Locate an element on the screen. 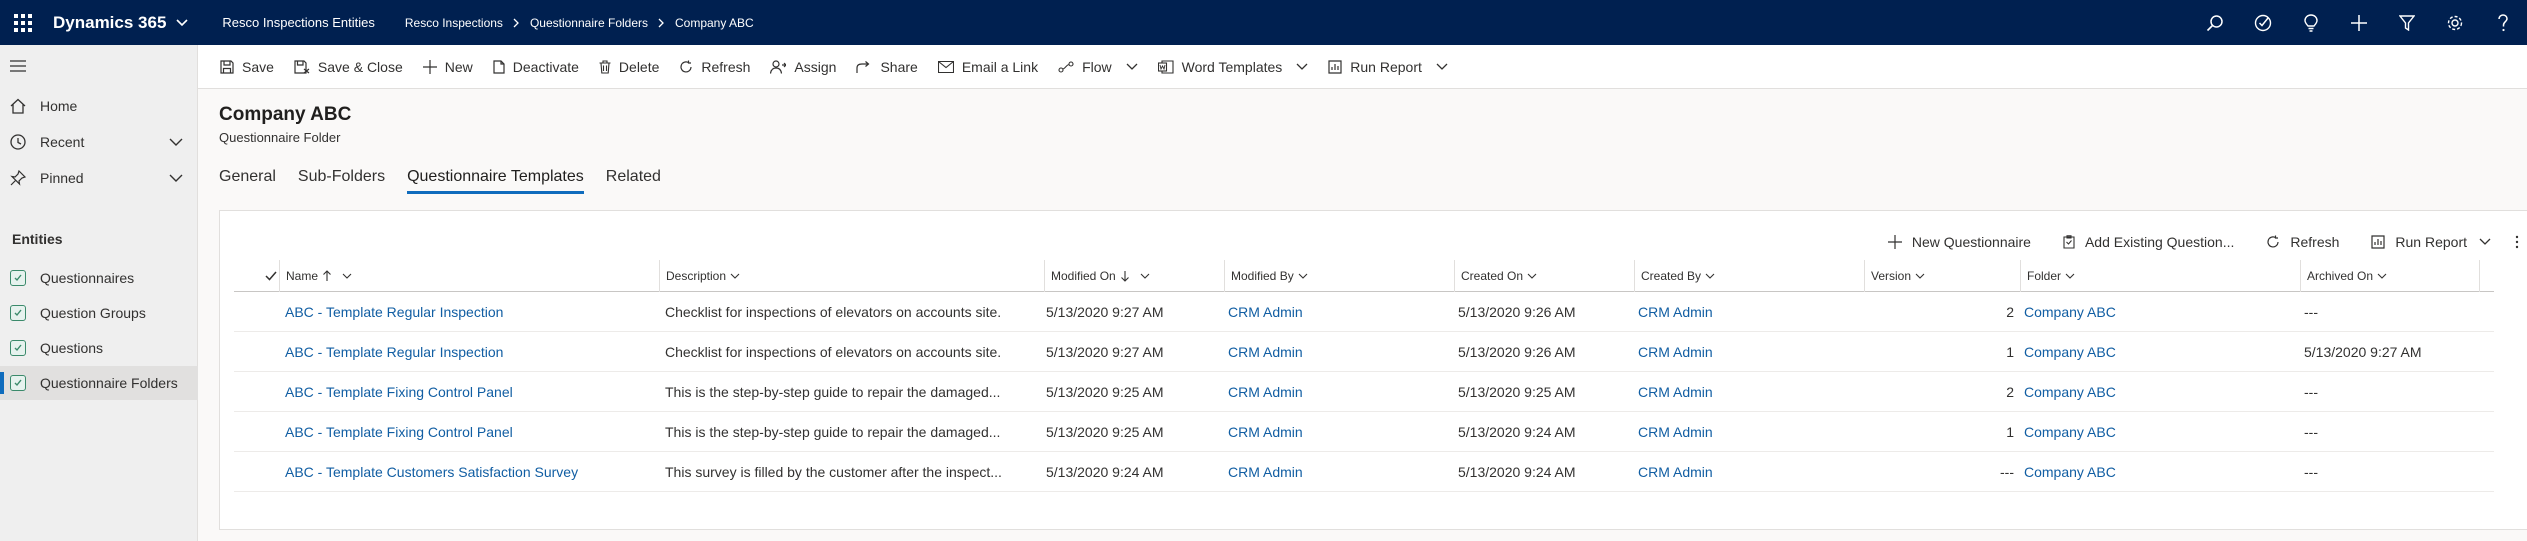 The height and width of the screenshot is (541, 2527). column-header-created-on: Created On is located at coordinates (1544, 276).